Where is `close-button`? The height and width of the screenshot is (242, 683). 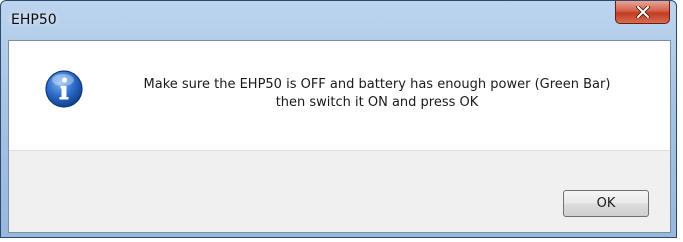
close-button is located at coordinates (642, 12).